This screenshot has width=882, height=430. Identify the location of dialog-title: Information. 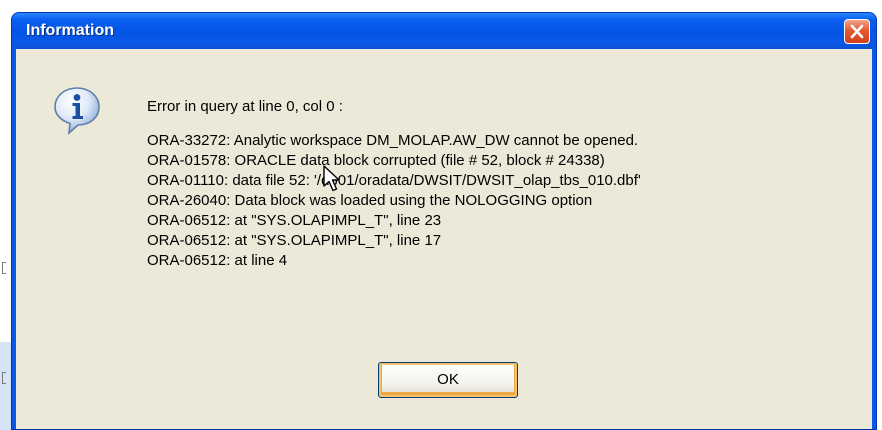
(70, 30).